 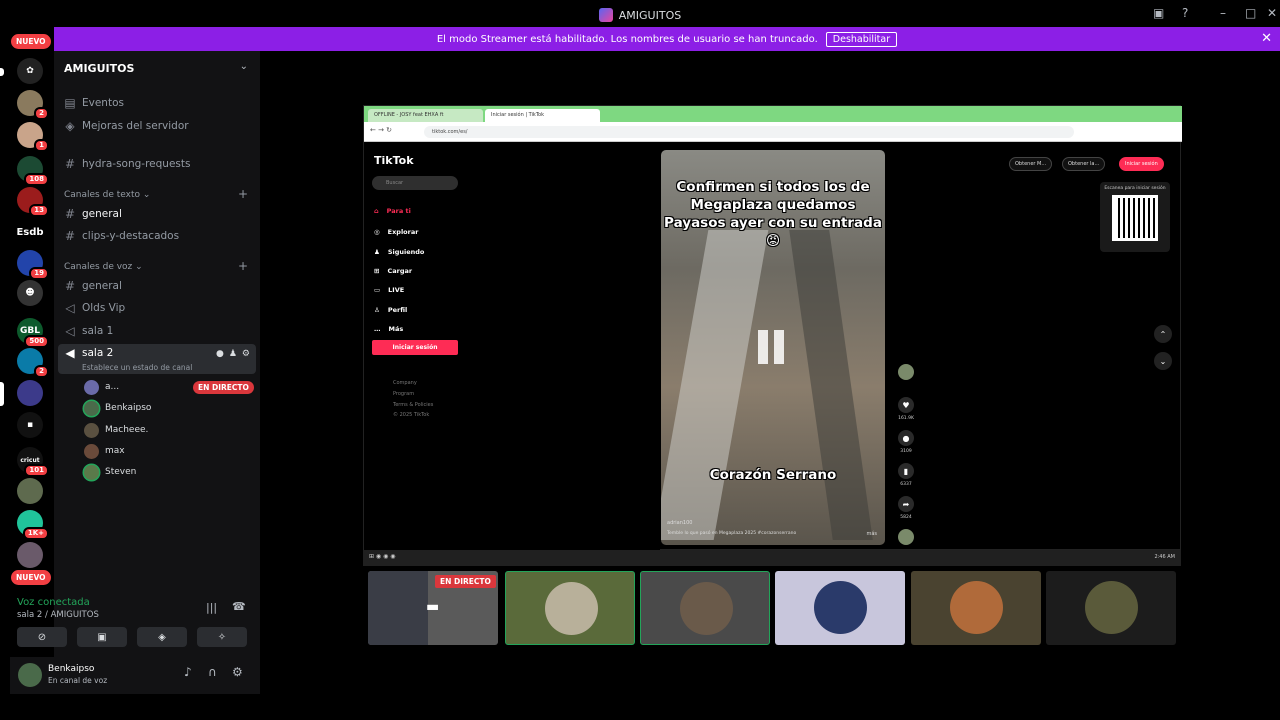 What do you see at coordinates (220, 354) in the screenshot?
I see `chat-icon: ●` at bounding box center [220, 354].